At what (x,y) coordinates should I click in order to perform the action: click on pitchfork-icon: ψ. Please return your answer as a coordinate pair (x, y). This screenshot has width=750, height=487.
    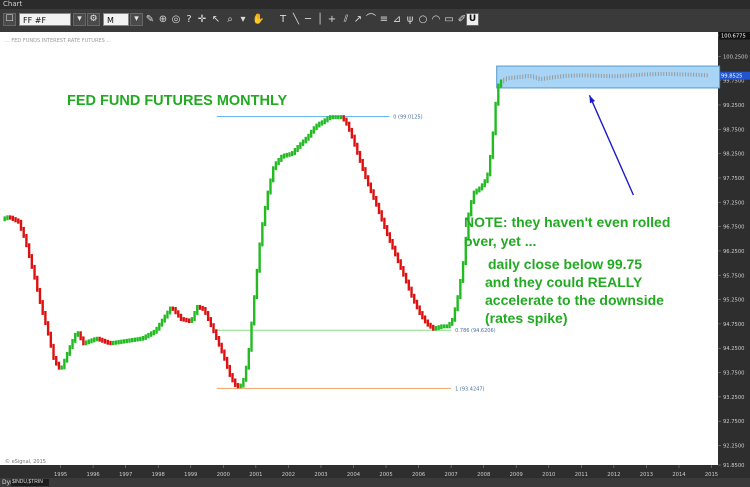
    Looking at the image, I should click on (410, 20).